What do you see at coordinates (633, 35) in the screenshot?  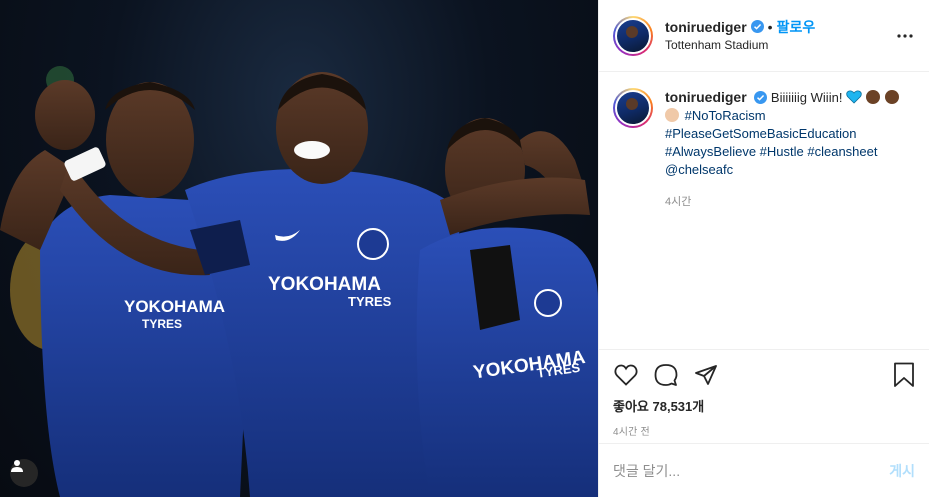 I see `avatar` at bounding box center [633, 35].